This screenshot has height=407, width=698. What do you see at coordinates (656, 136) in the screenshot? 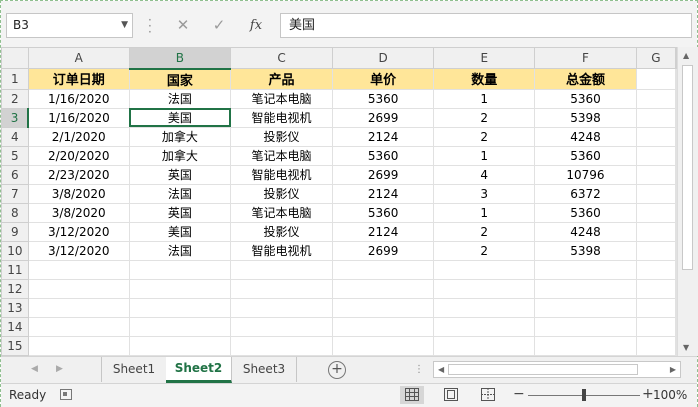
I see `cell-g4` at bounding box center [656, 136].